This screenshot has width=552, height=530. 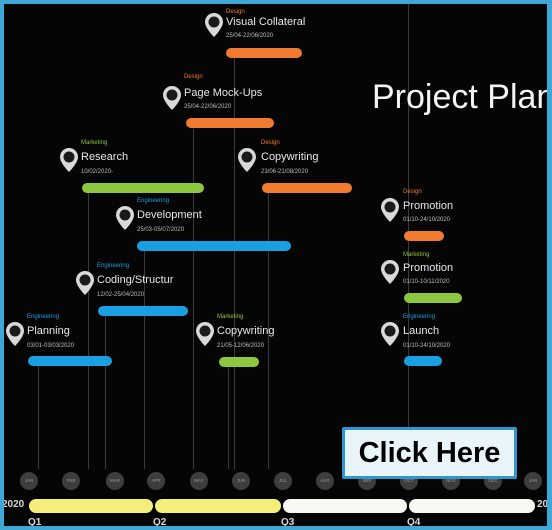 What do you see at coordinates (325, 481) in the screenshot?
I see `month-marker: AUG` at bounding box center [325, 481].